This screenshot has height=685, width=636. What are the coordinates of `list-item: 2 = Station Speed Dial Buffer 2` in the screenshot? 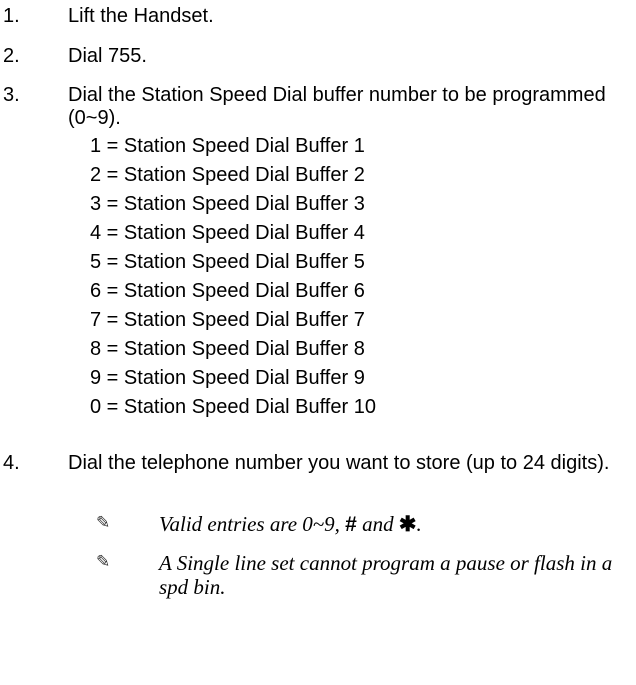 It's located at (227, 175).